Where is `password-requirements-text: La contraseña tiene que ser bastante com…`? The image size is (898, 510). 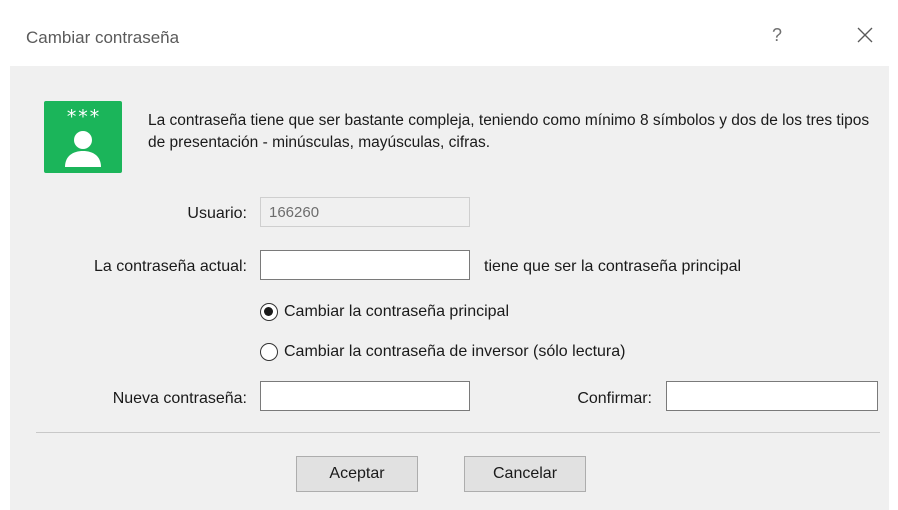
password-requirements-text: La contraseña tiene que ser bastante com… is located at coordinates (509, 131).